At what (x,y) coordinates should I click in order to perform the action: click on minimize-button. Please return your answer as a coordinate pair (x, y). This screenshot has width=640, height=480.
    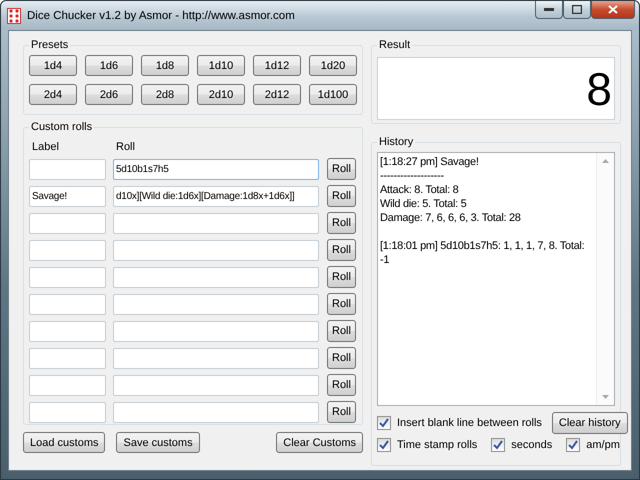
    Looking at the image, I should click on (549, 10).